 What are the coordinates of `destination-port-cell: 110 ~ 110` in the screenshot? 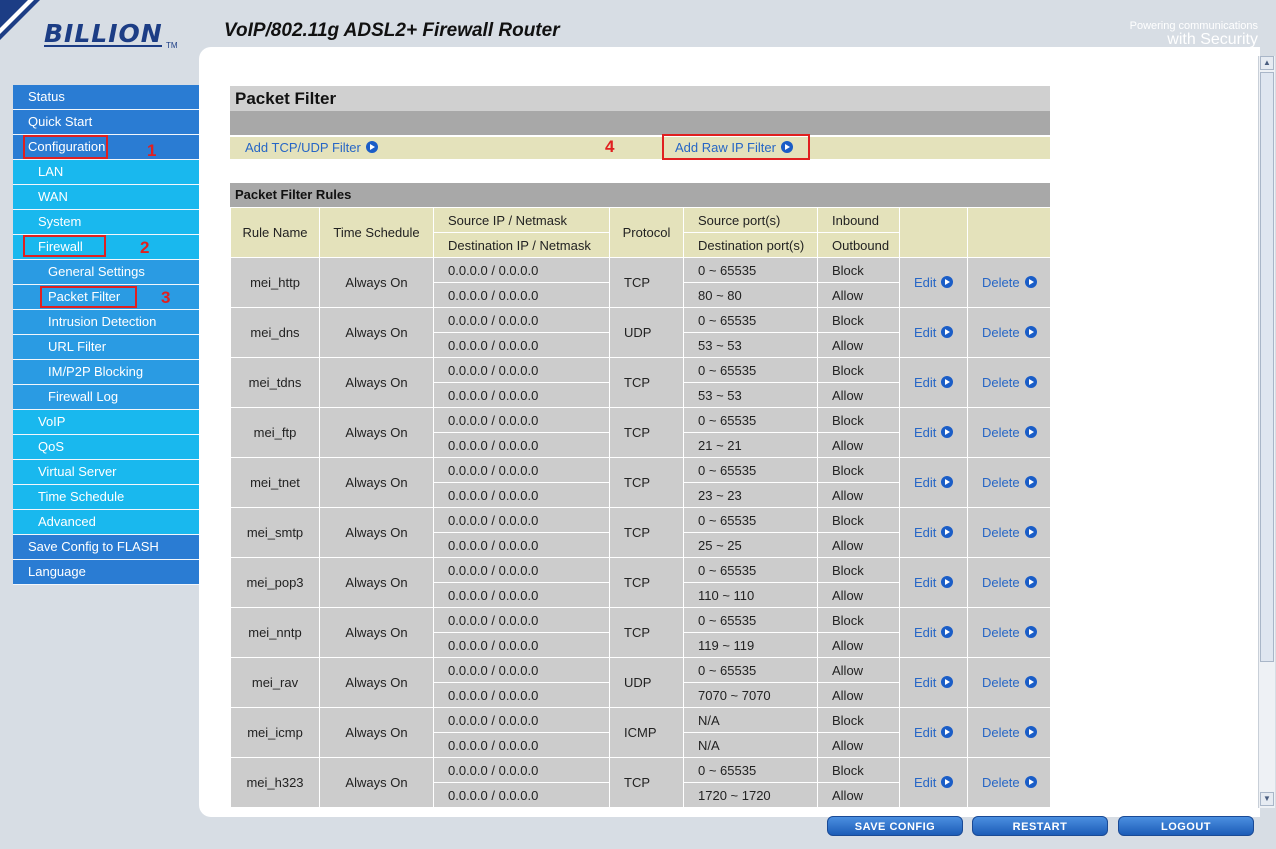 It's located at (750, 595).